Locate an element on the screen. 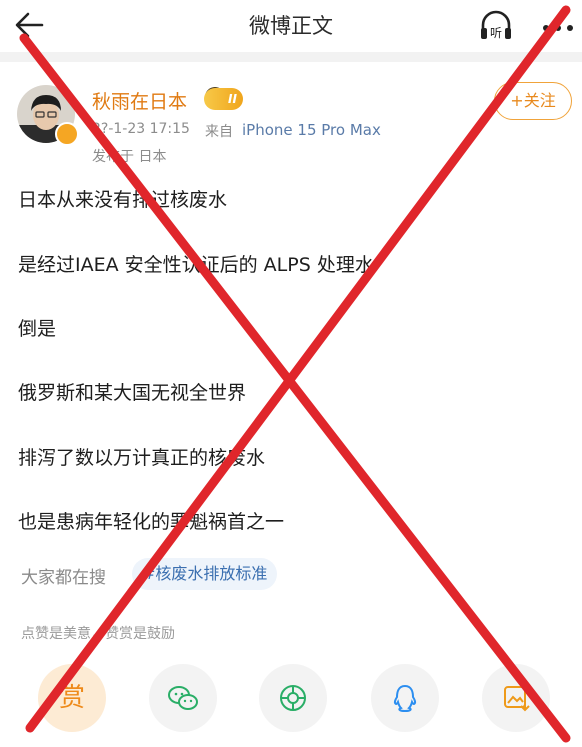  moments-icon is located at coordinates (293, 698).